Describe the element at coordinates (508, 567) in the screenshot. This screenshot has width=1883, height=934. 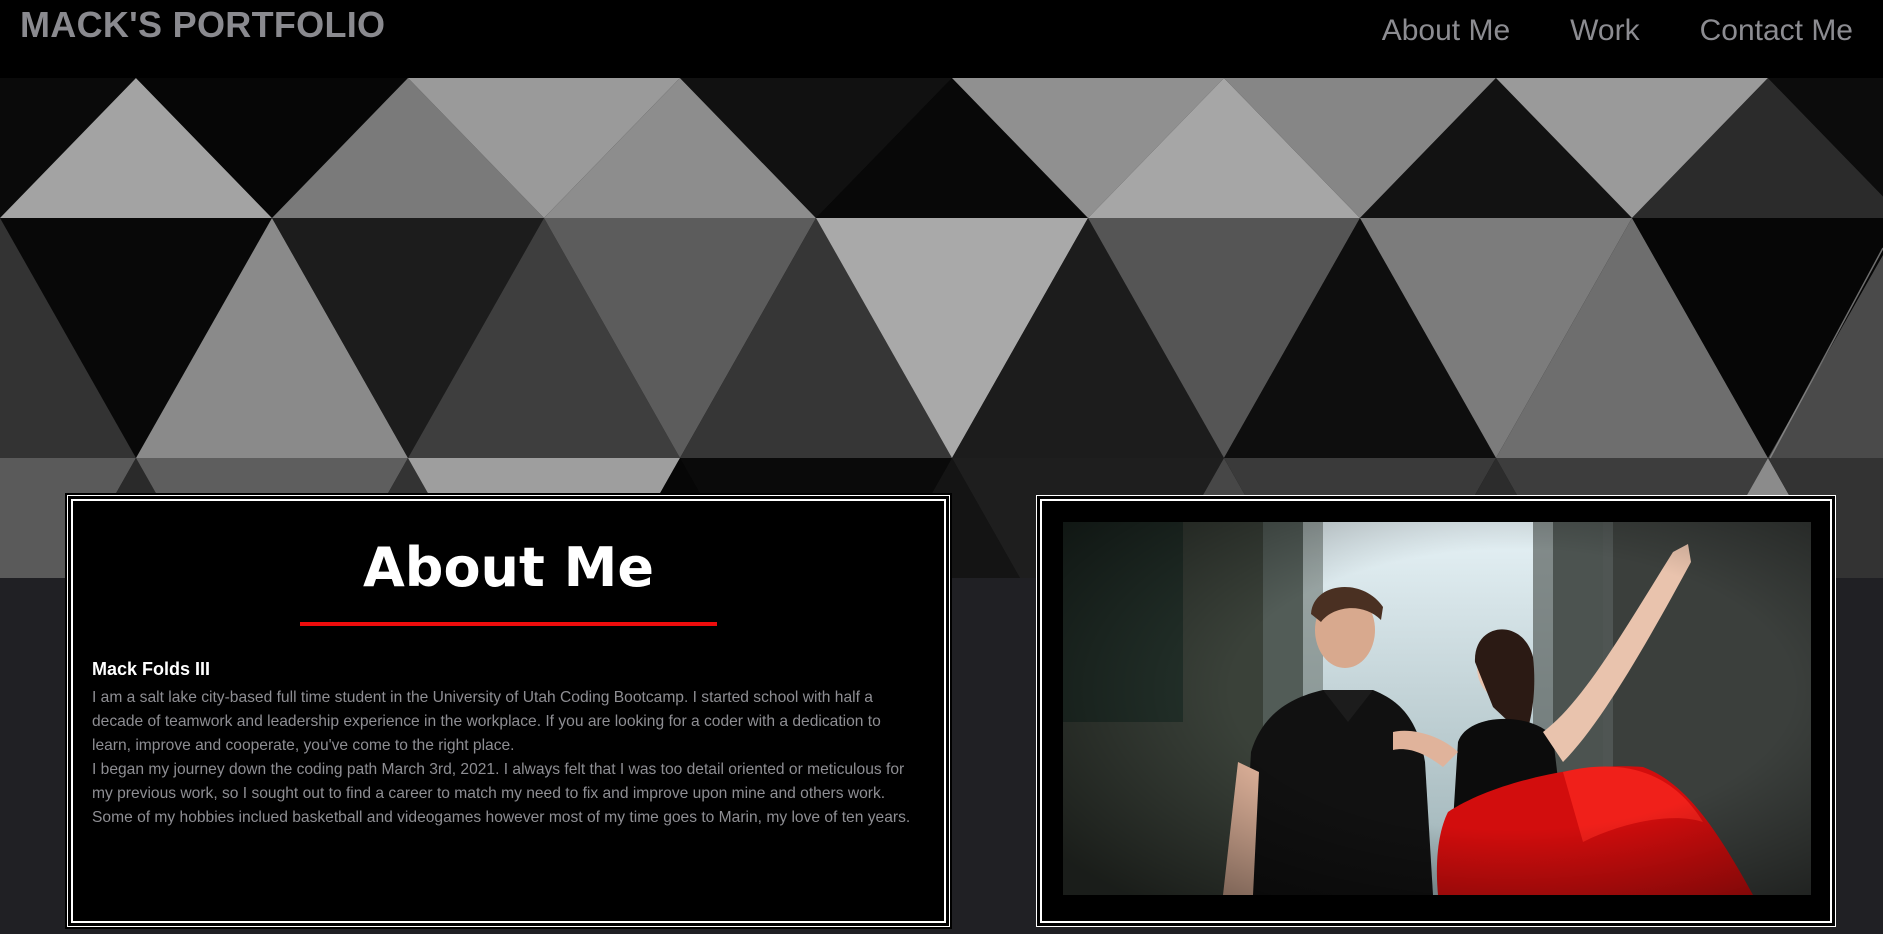
I see `about-title: About Me` at that location.